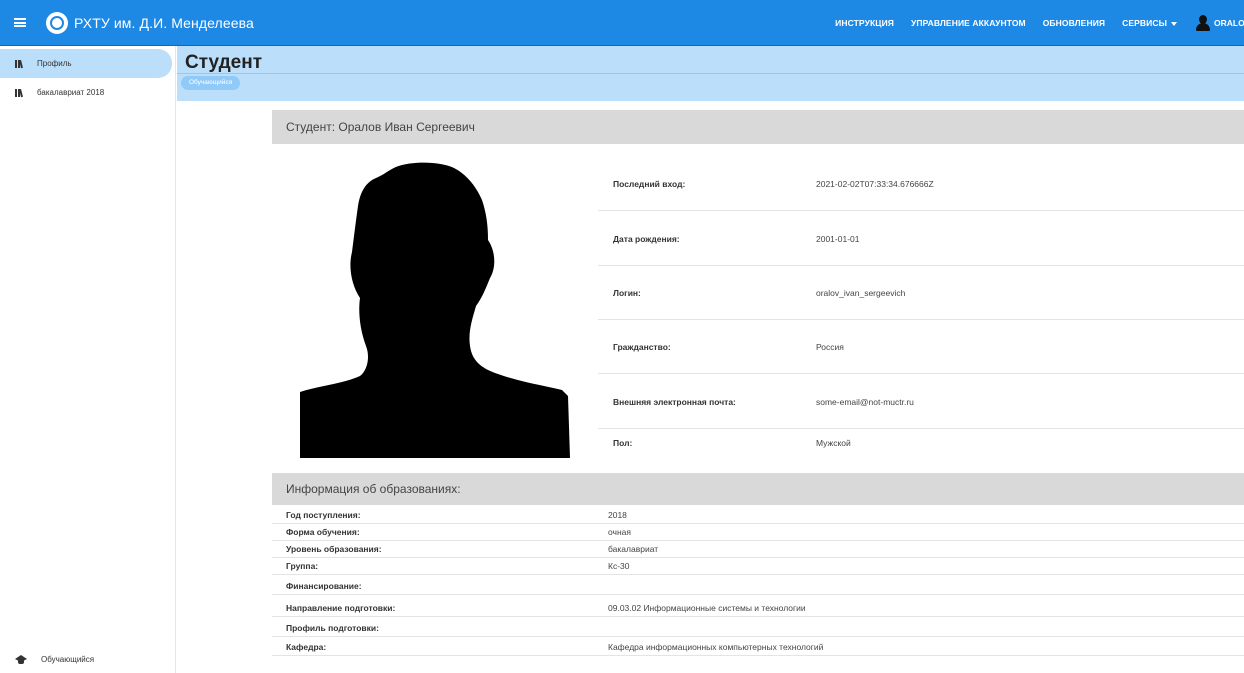 The image size is (1244, 673). Describe the element at coordinates (710, 73) in the screenshot. I see `header-divider` at that location.